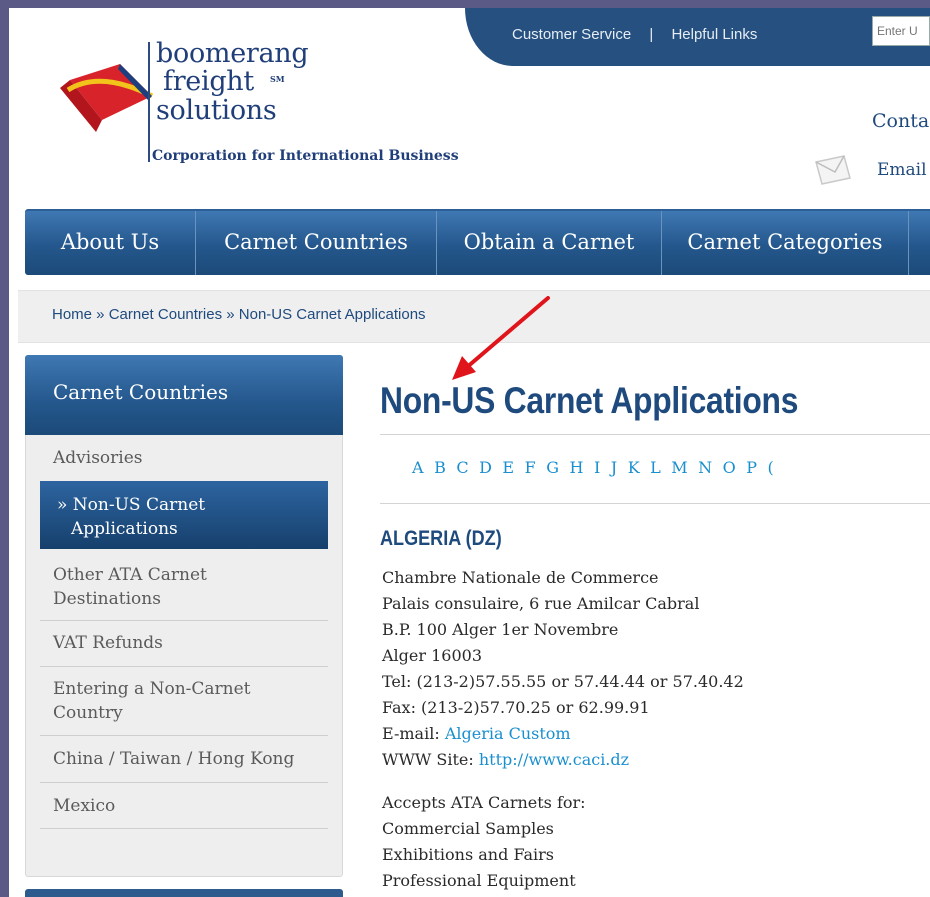 This screenshot has width=930, height=897. I want to click on utility-links: Customer Service | Helpful Links, so click(634, 34).